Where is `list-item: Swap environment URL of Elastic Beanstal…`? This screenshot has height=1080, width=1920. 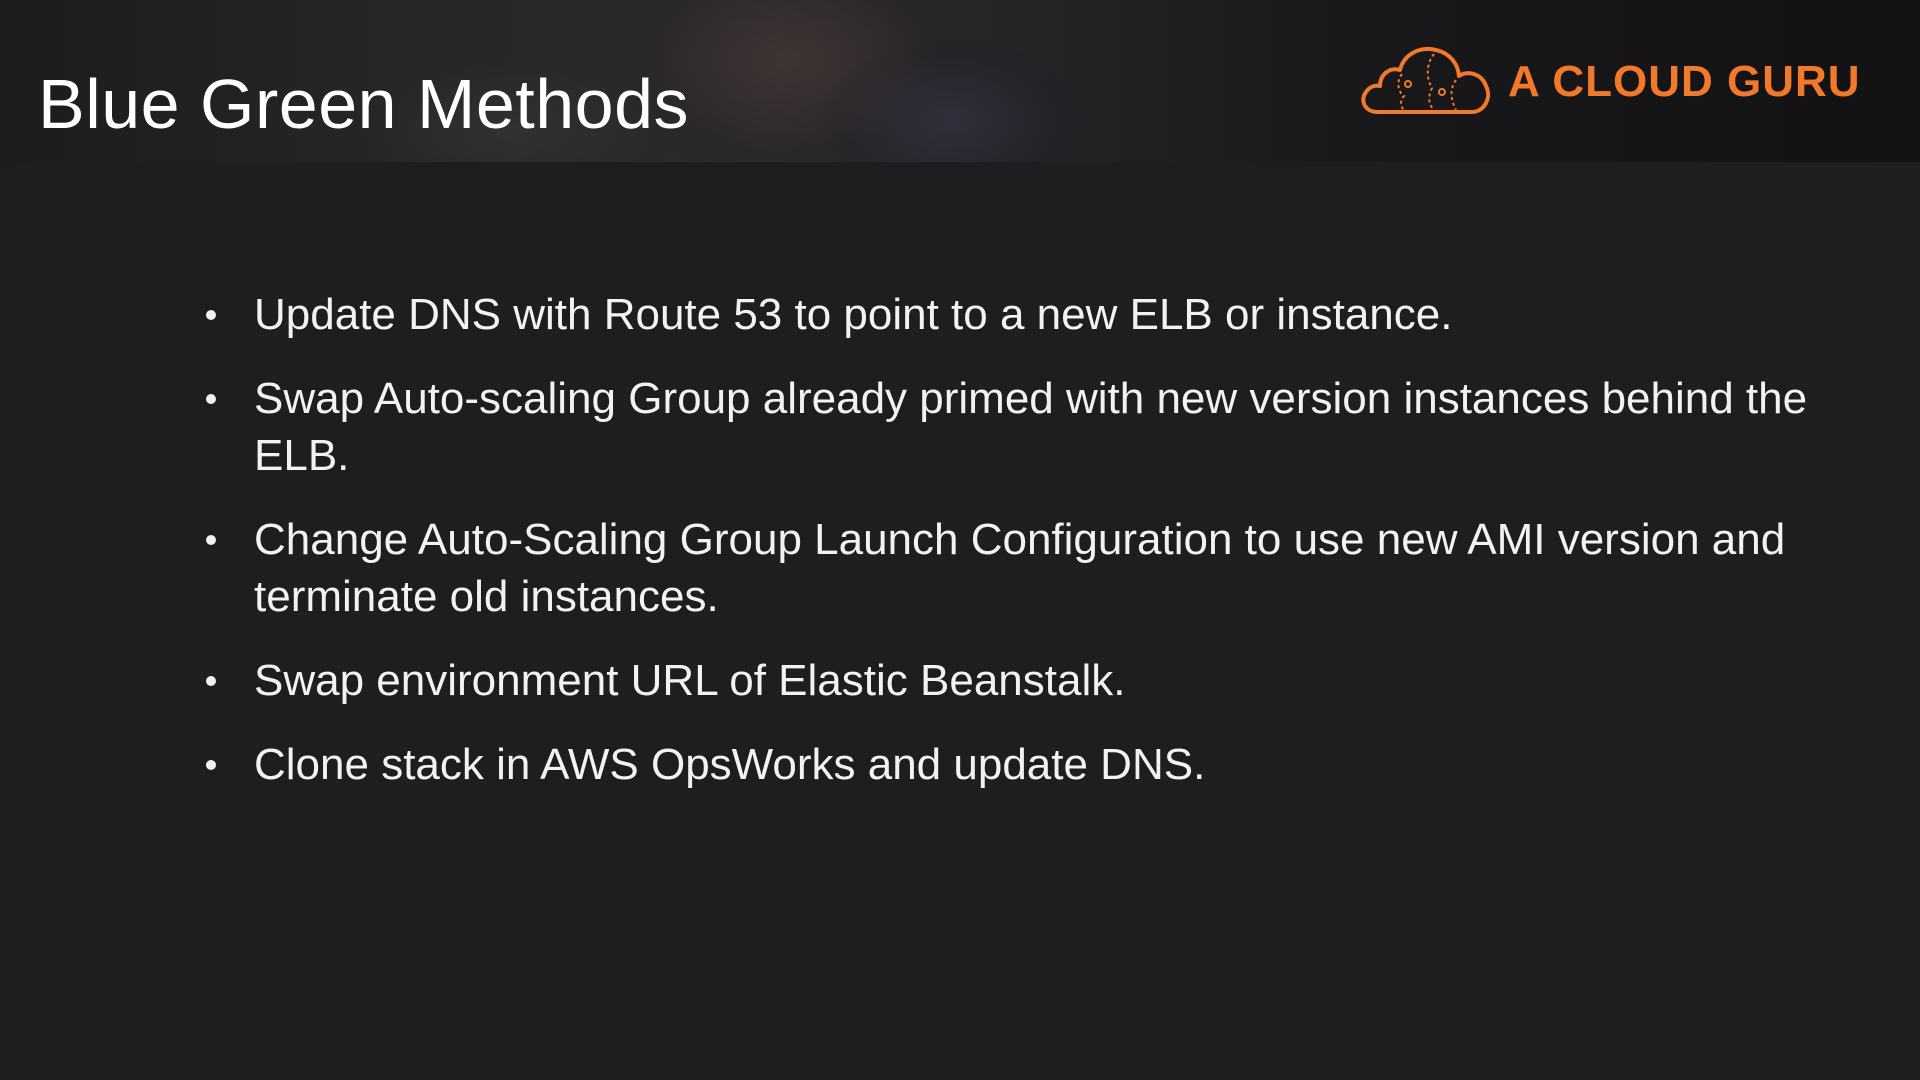
list-item: Swap environment URL of Elastic Beanstal… is located at coordinates (1020, 680).